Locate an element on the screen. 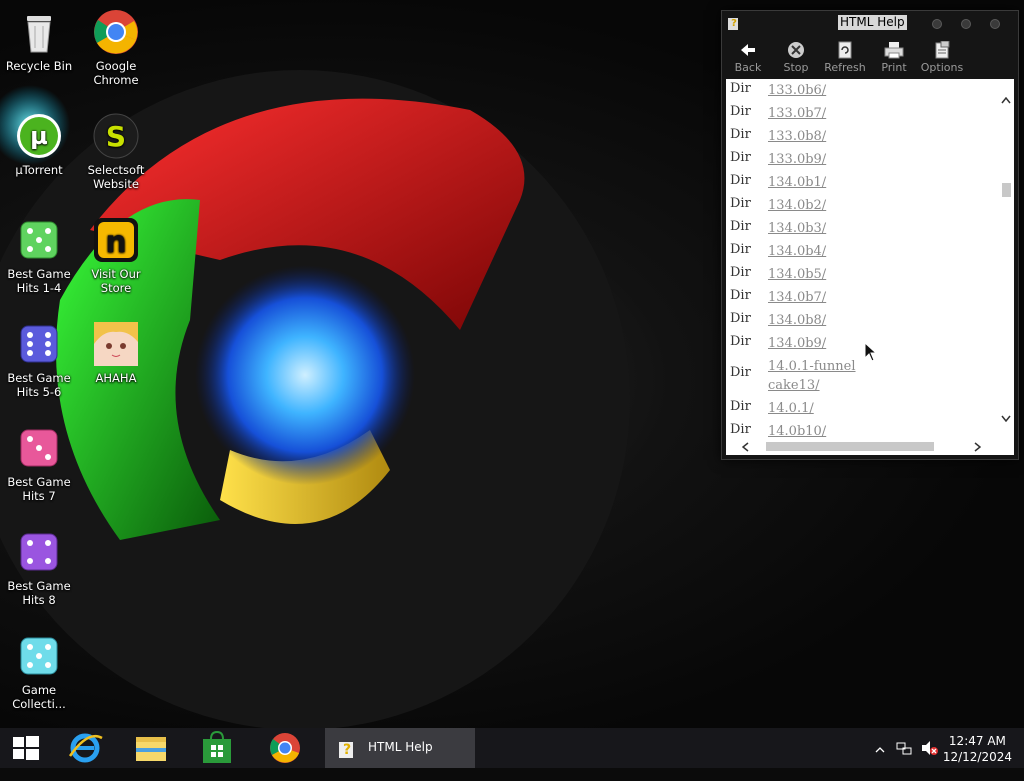  scroll-right-icon is located at coordinates (978, 448).